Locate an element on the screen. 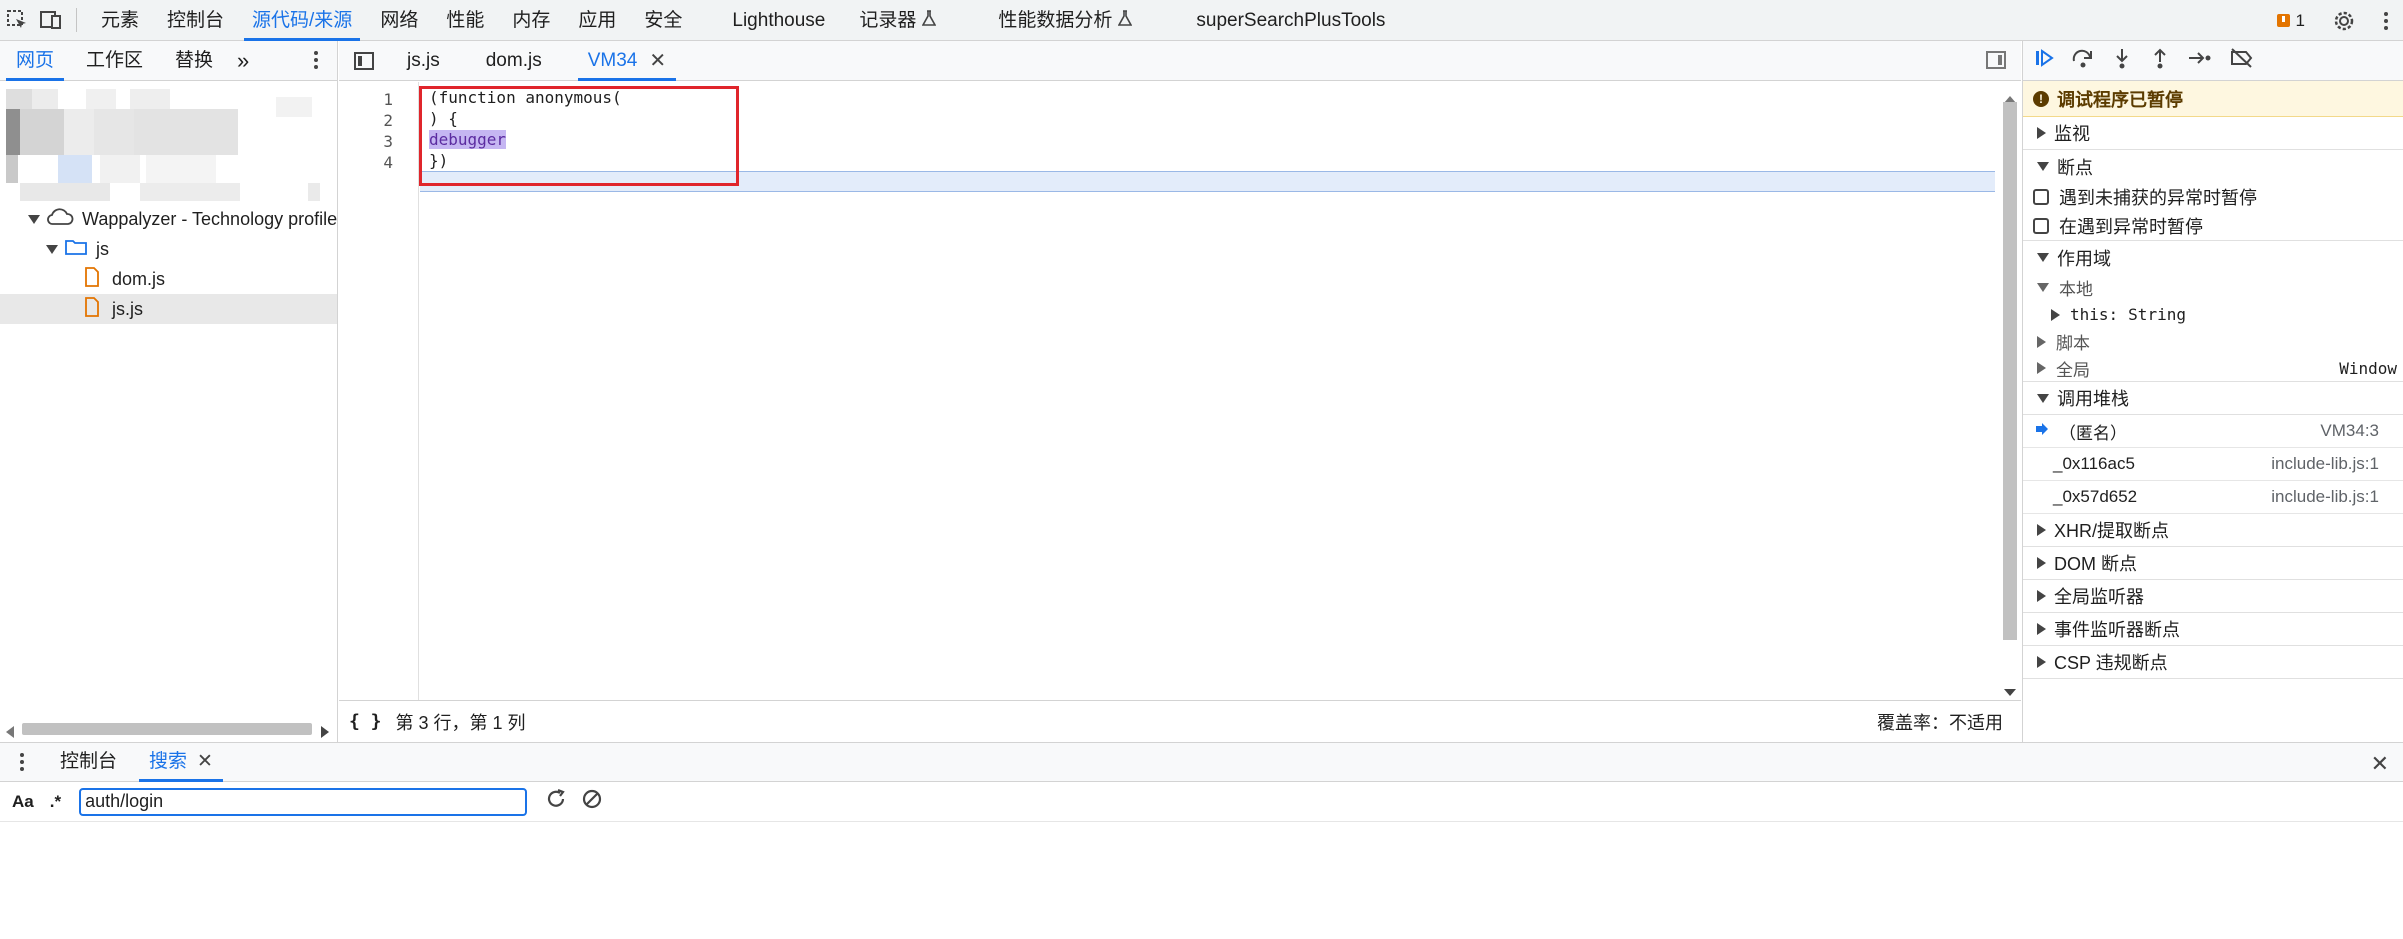 This screenshot has width=2403, height=939. navigator-horizontal-scrollbar is located at coordinates (168, 728).